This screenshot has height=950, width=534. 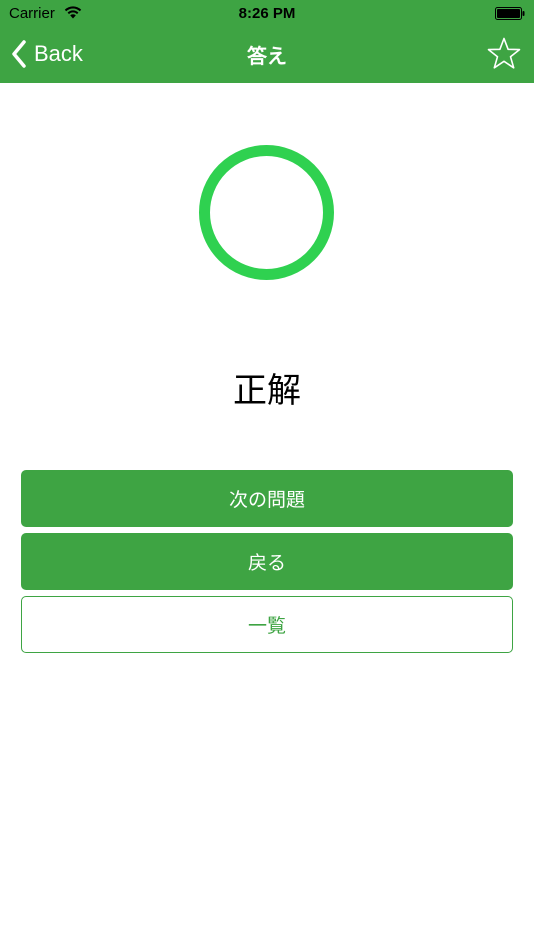 I want to click on list-button: 一覧, so click(x=267, y=624).